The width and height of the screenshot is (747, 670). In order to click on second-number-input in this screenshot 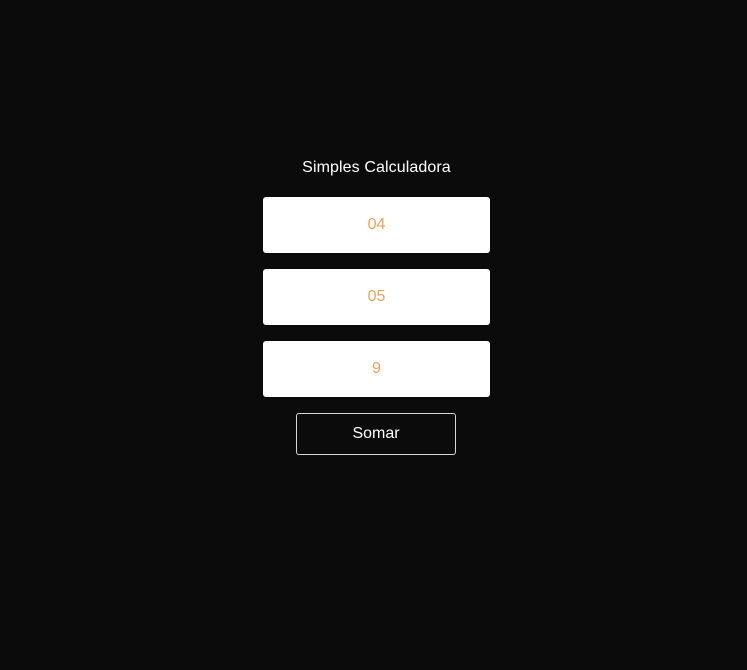, I will do `click(376, 297)`.